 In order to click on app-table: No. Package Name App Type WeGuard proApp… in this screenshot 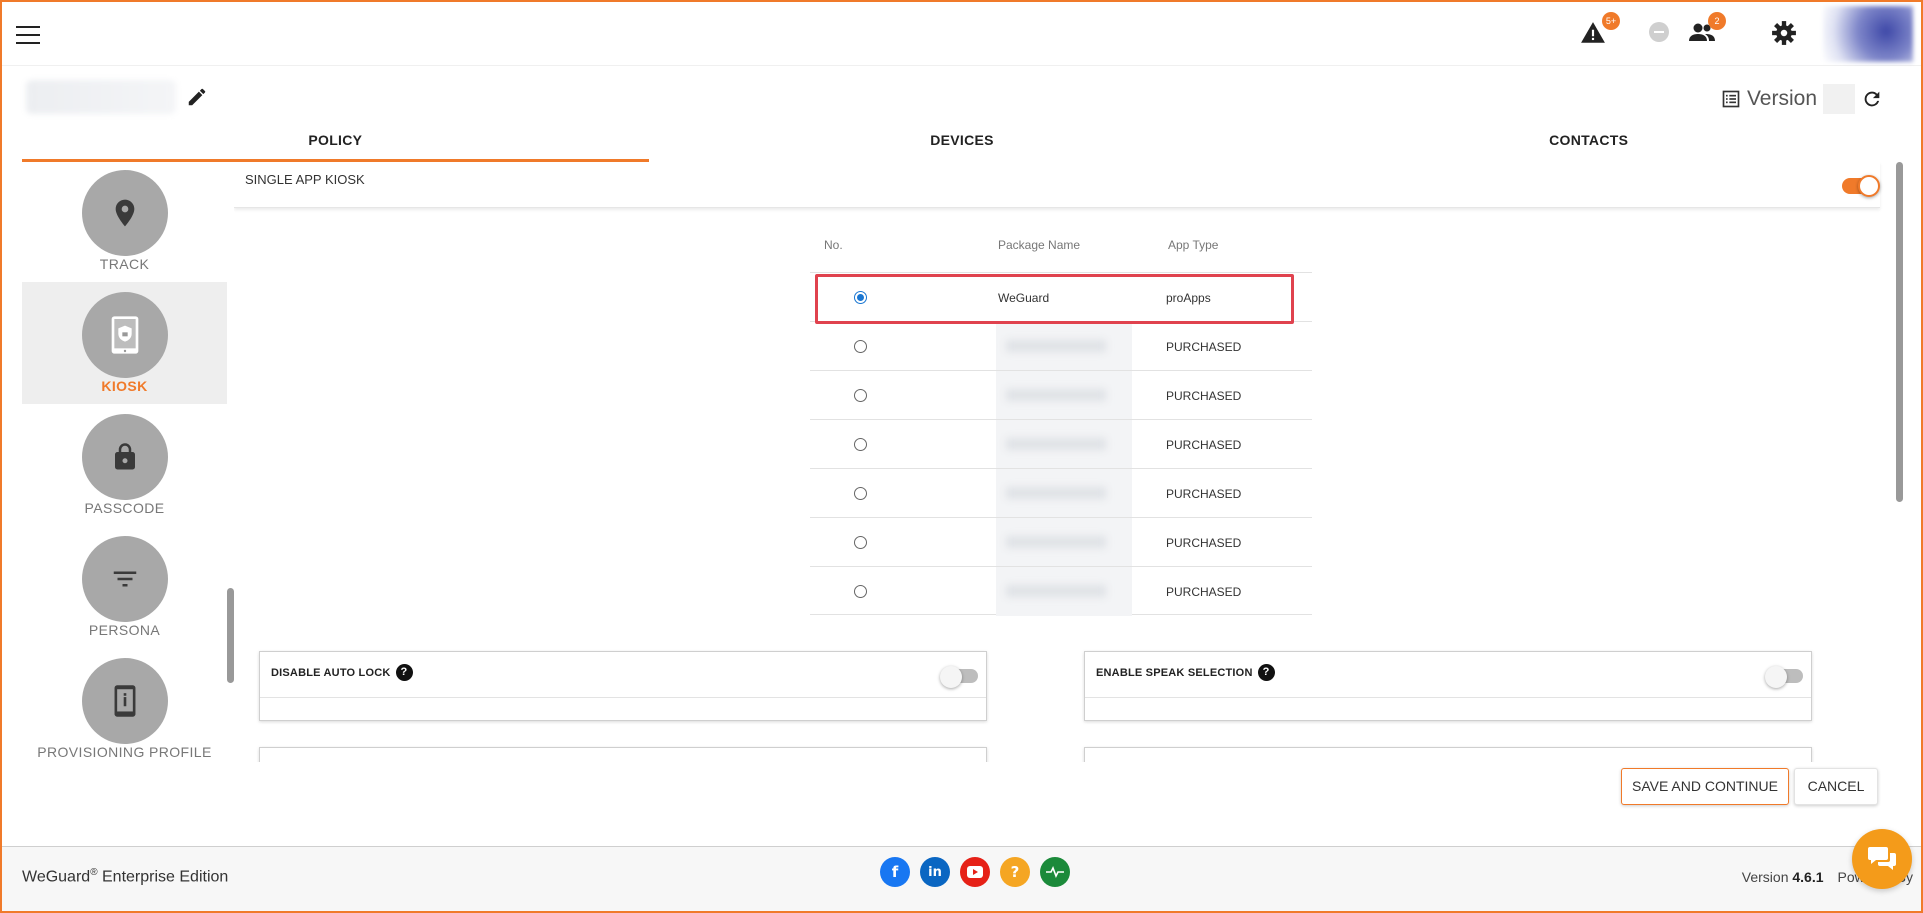, I will do `click(1061, 419)`.